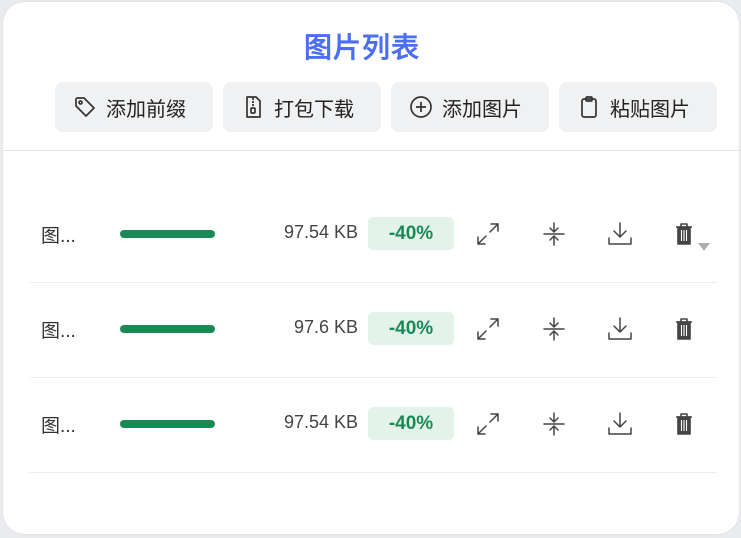  I want to click on paste-image-button: 粘贴图片, so click(638, 107).